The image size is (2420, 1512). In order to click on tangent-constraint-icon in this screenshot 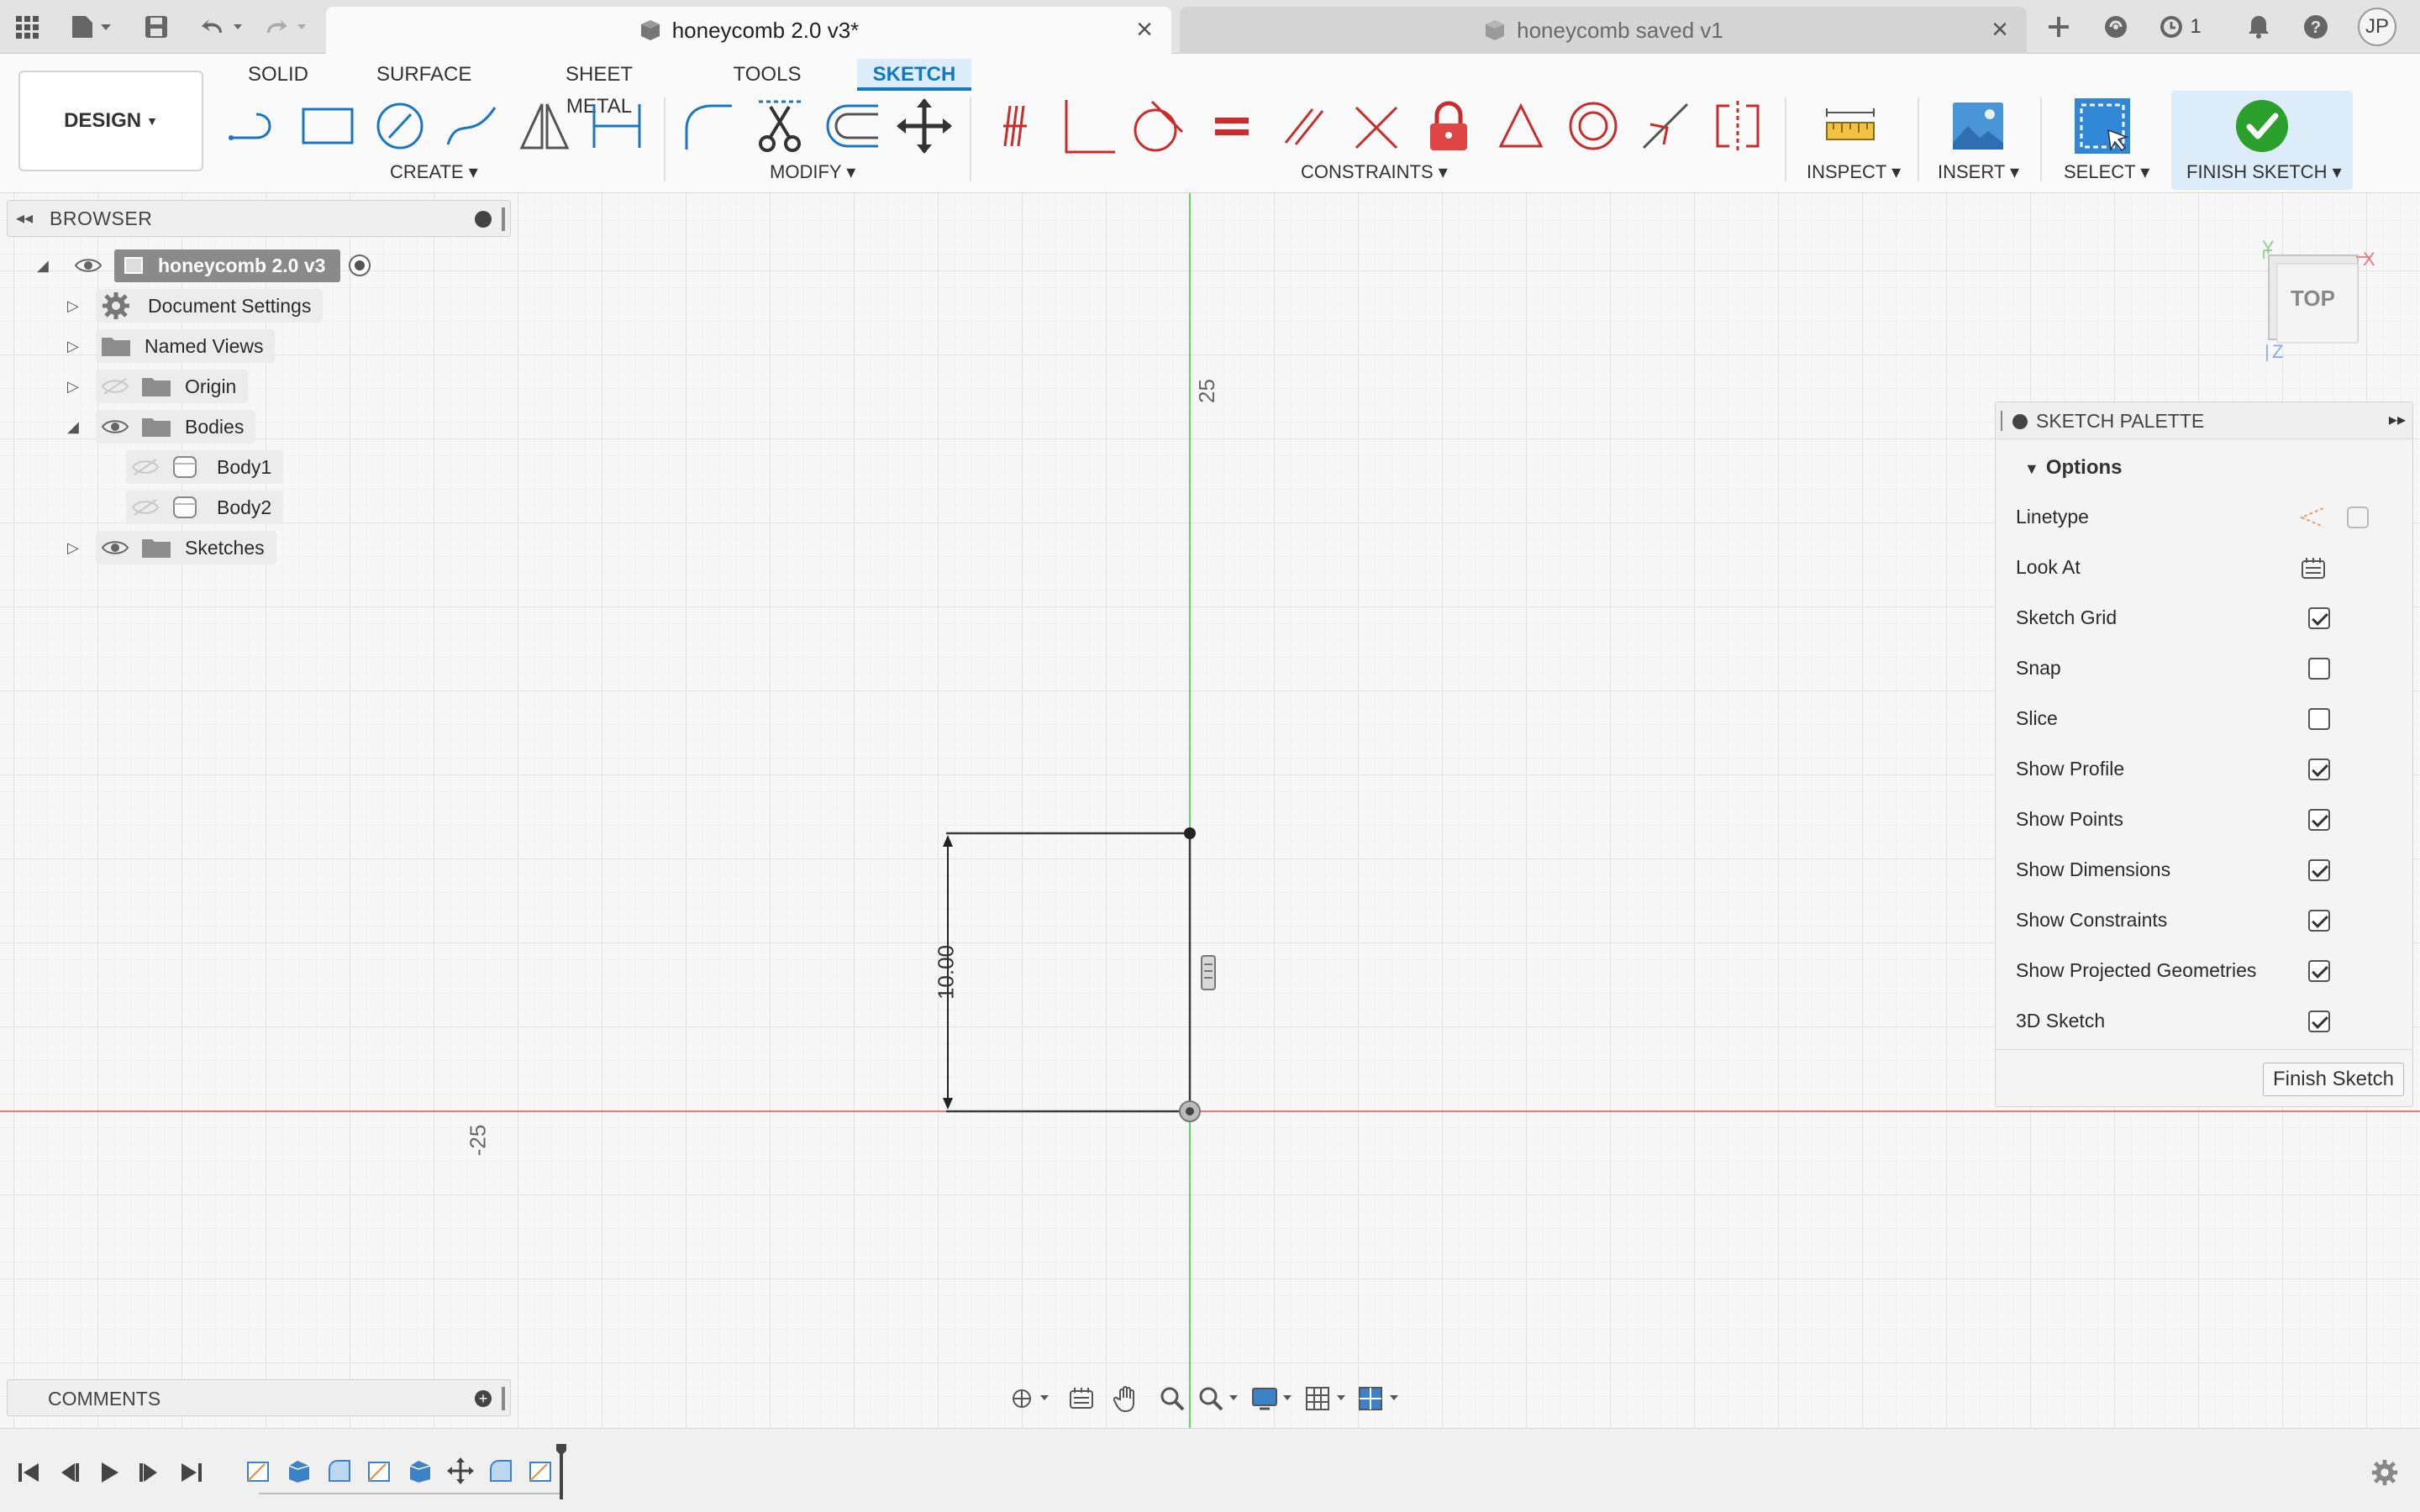, I will do `click(1158, 126)`.